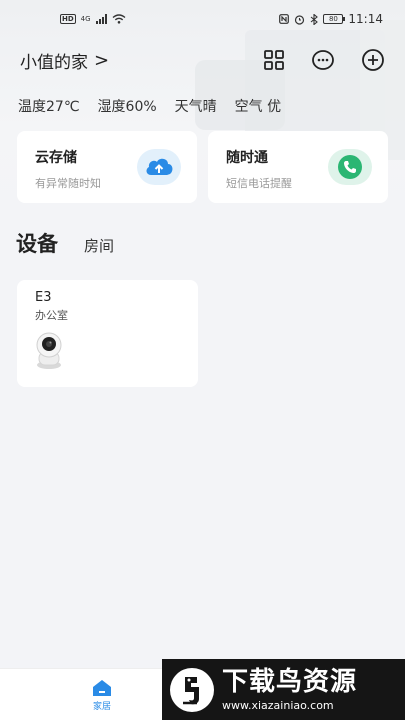 The width and height of the screenshot is (405, 720). I want to click on cloud-upload-icon, so click(159, 167).